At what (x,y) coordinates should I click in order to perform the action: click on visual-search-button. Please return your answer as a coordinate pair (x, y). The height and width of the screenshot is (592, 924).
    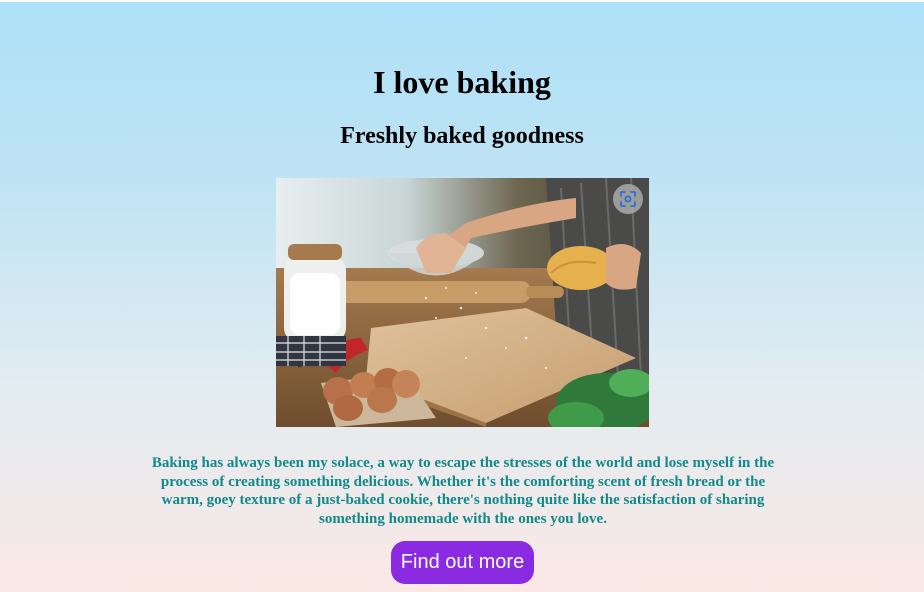
    Looking at the image, I should click on (628, 199).